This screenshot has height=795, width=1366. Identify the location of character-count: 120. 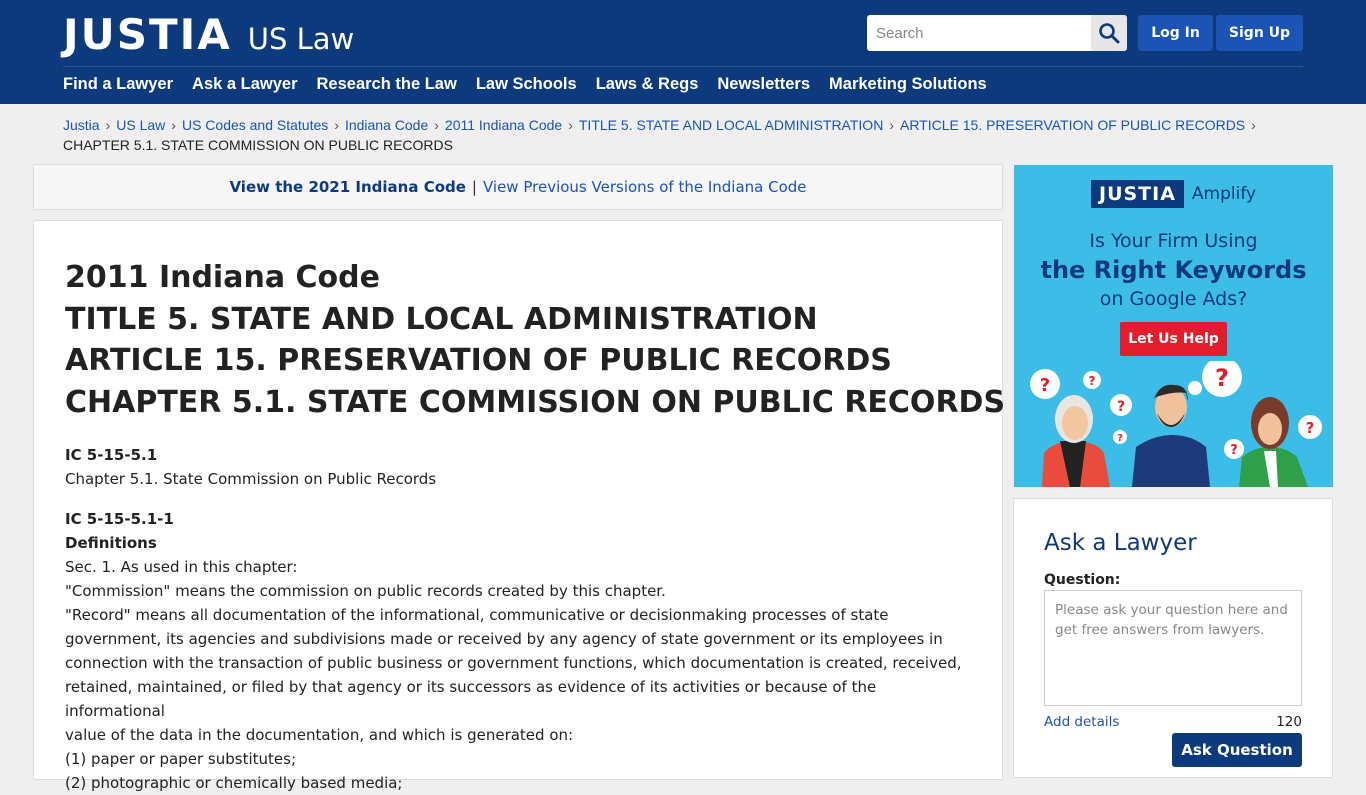
(1289, 722).